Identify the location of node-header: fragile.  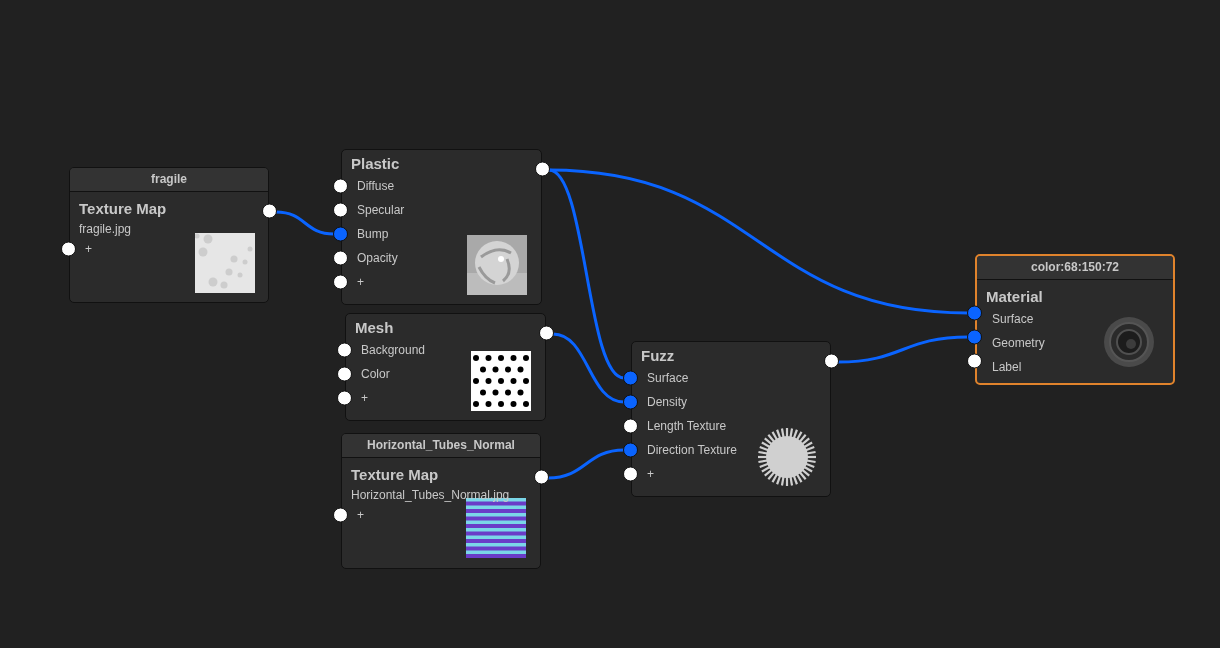
(169, 180).